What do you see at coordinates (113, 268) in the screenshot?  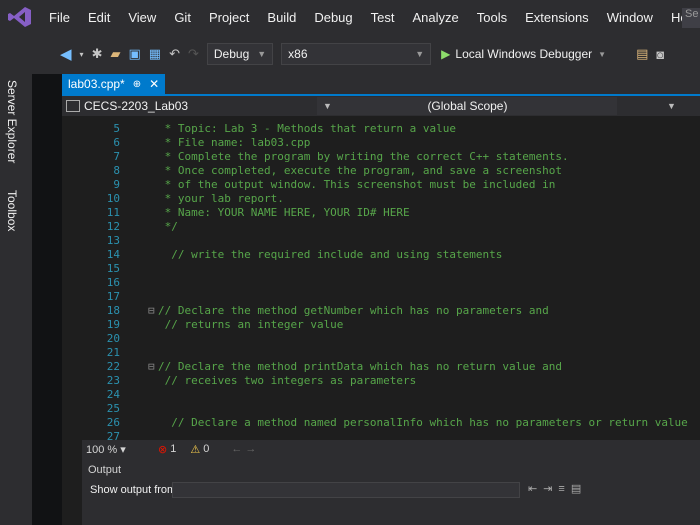 I see `line-number: 15` at bounding box center [113, 268].